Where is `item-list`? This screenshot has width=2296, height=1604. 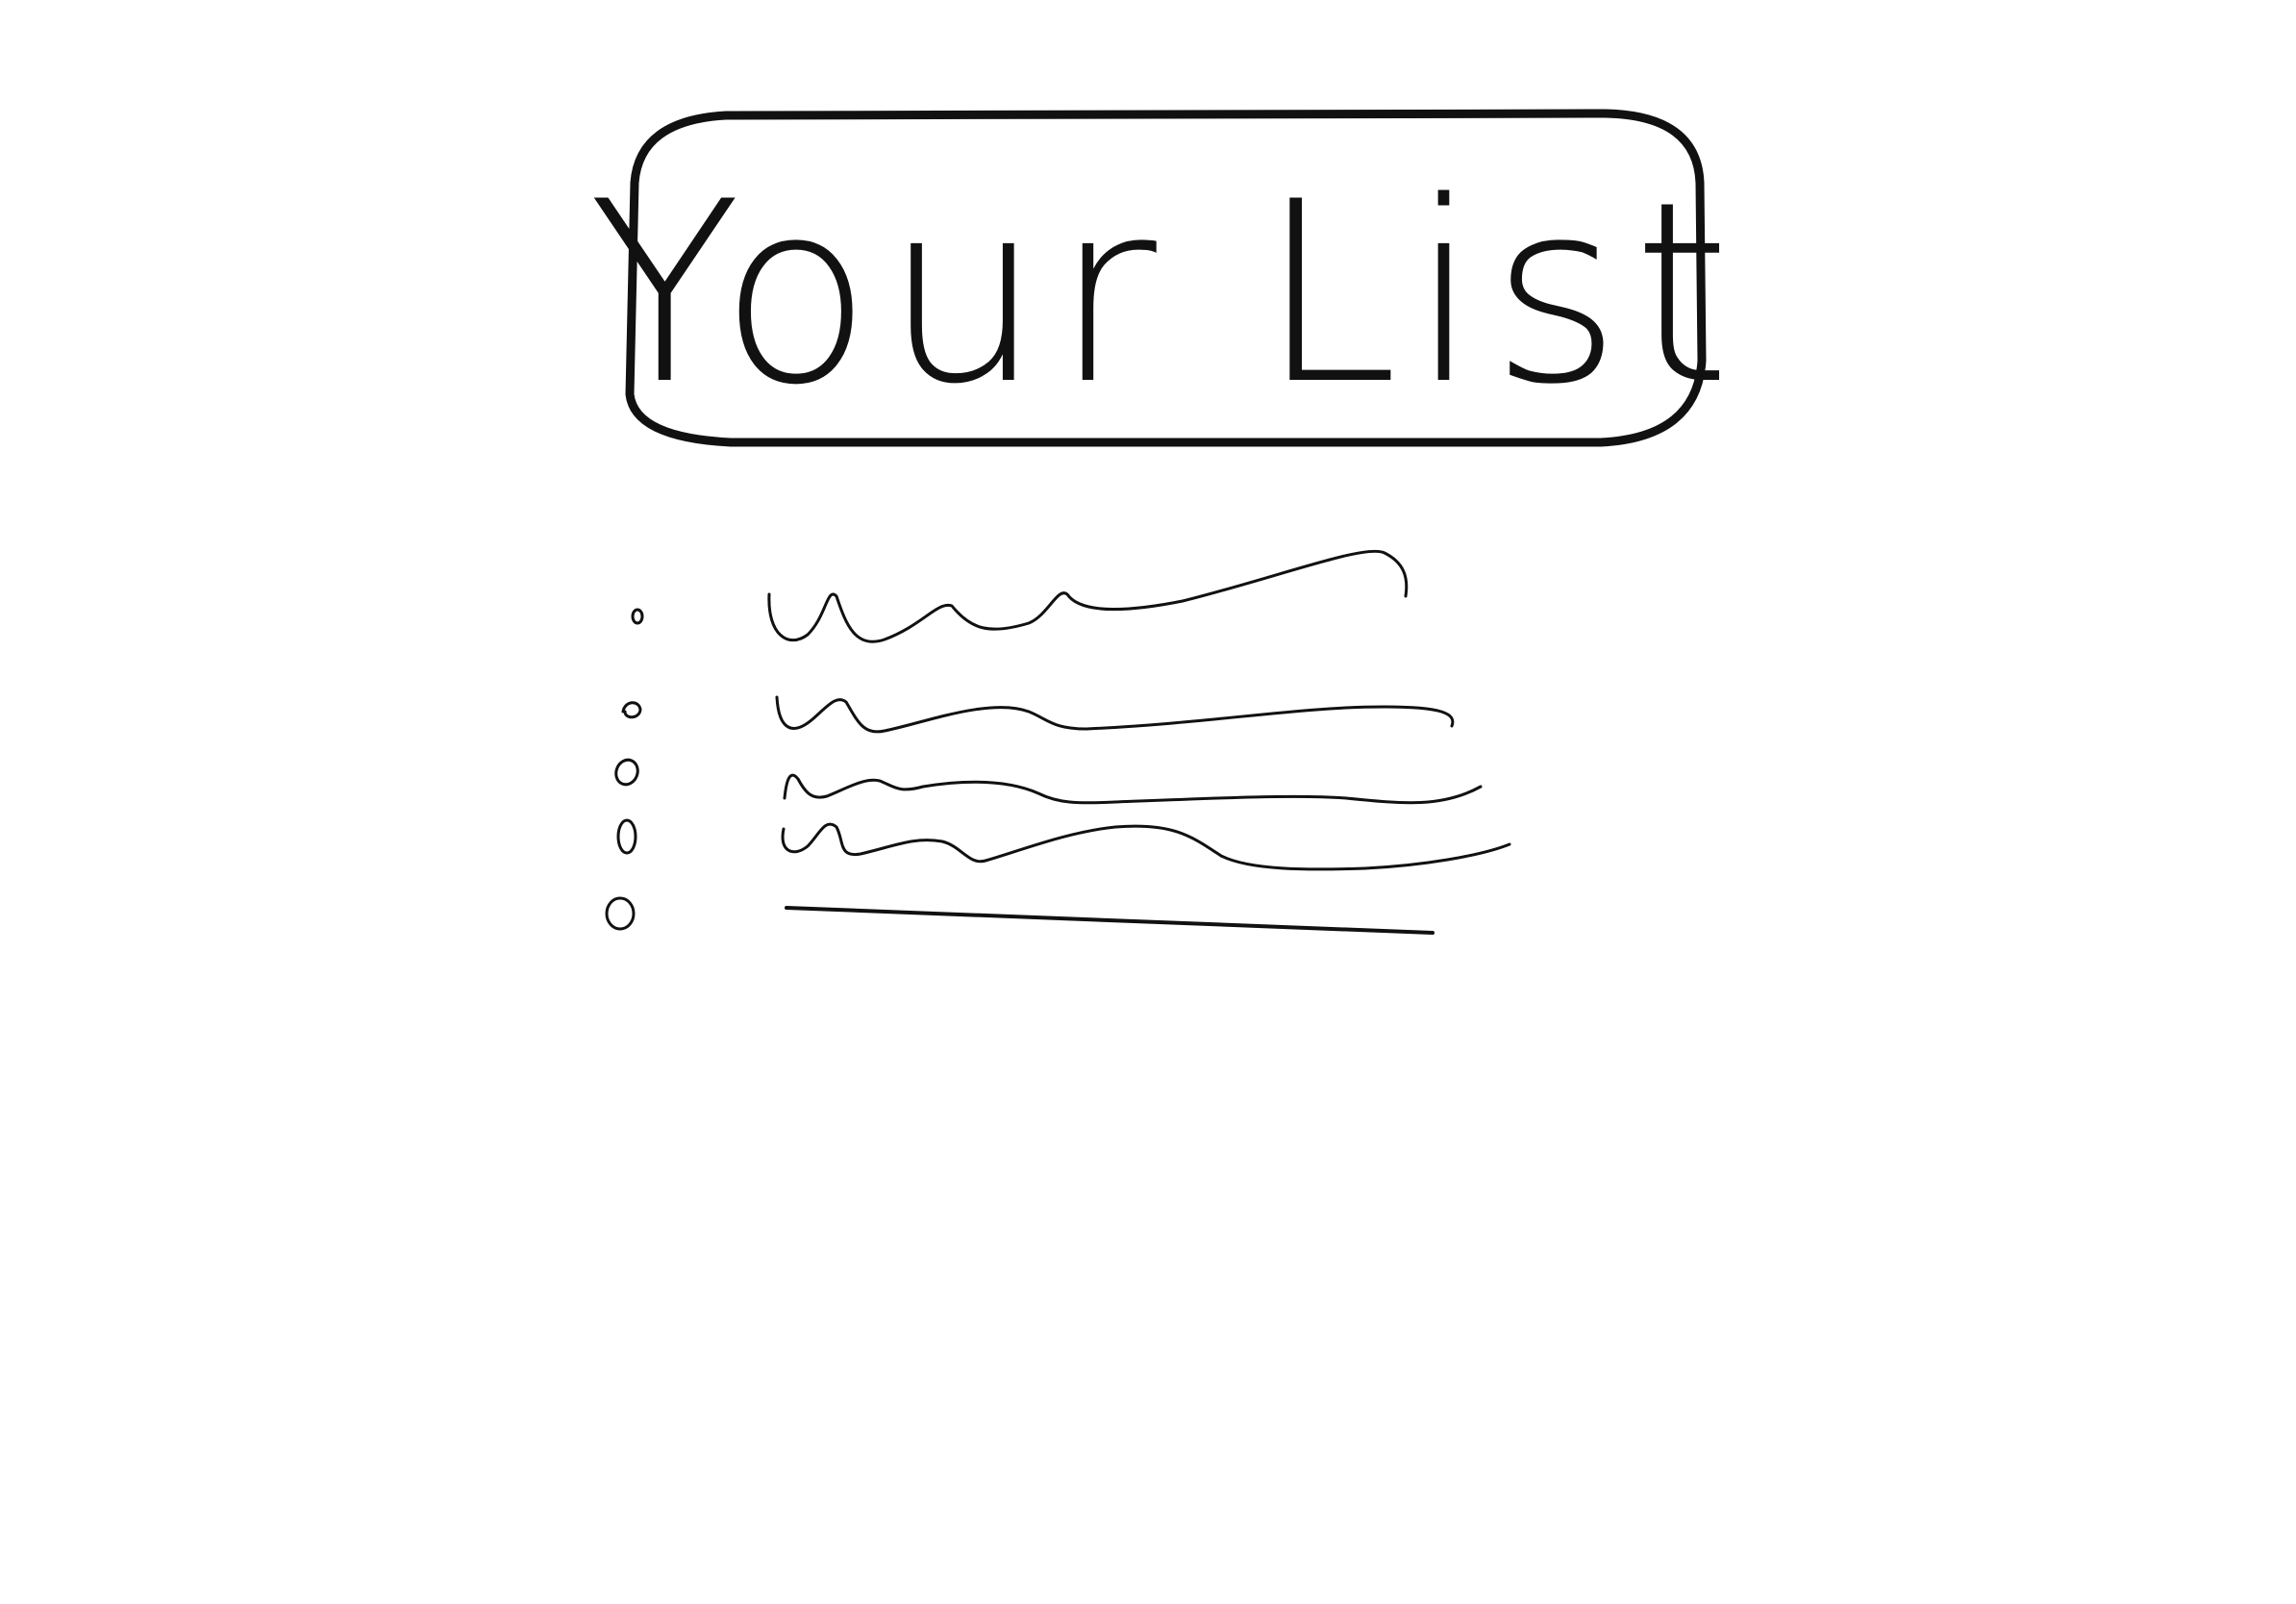 item-list is located at coordinates (1058, 742).